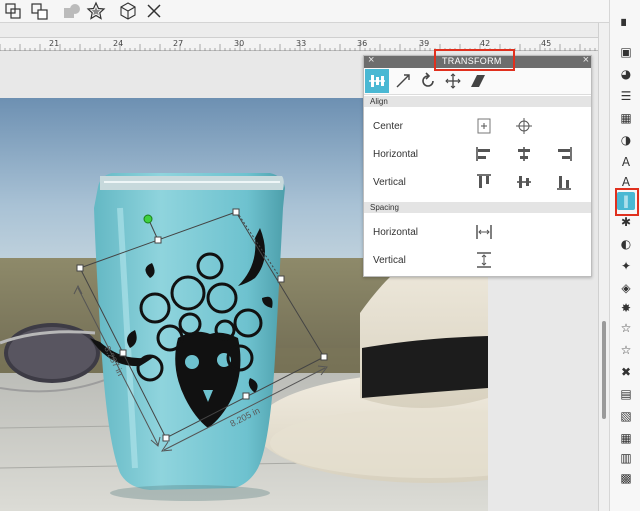  What do you see at coordinates (484, 182) in the screenshot?
I see `align-top-icon` at bounding box center [484, 182].